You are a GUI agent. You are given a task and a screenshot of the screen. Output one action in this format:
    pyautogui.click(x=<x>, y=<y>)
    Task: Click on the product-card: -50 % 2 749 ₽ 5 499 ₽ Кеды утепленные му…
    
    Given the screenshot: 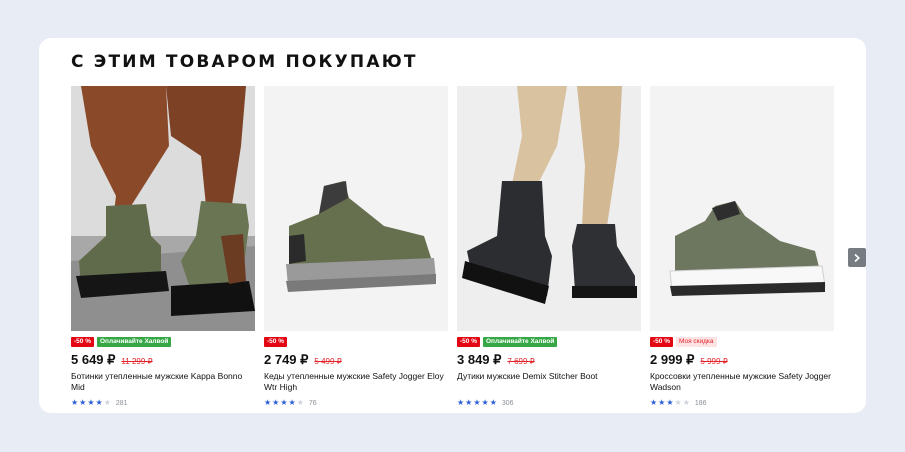 What is the action you would take?
    pyautogui.click(x=356, y=249)
    